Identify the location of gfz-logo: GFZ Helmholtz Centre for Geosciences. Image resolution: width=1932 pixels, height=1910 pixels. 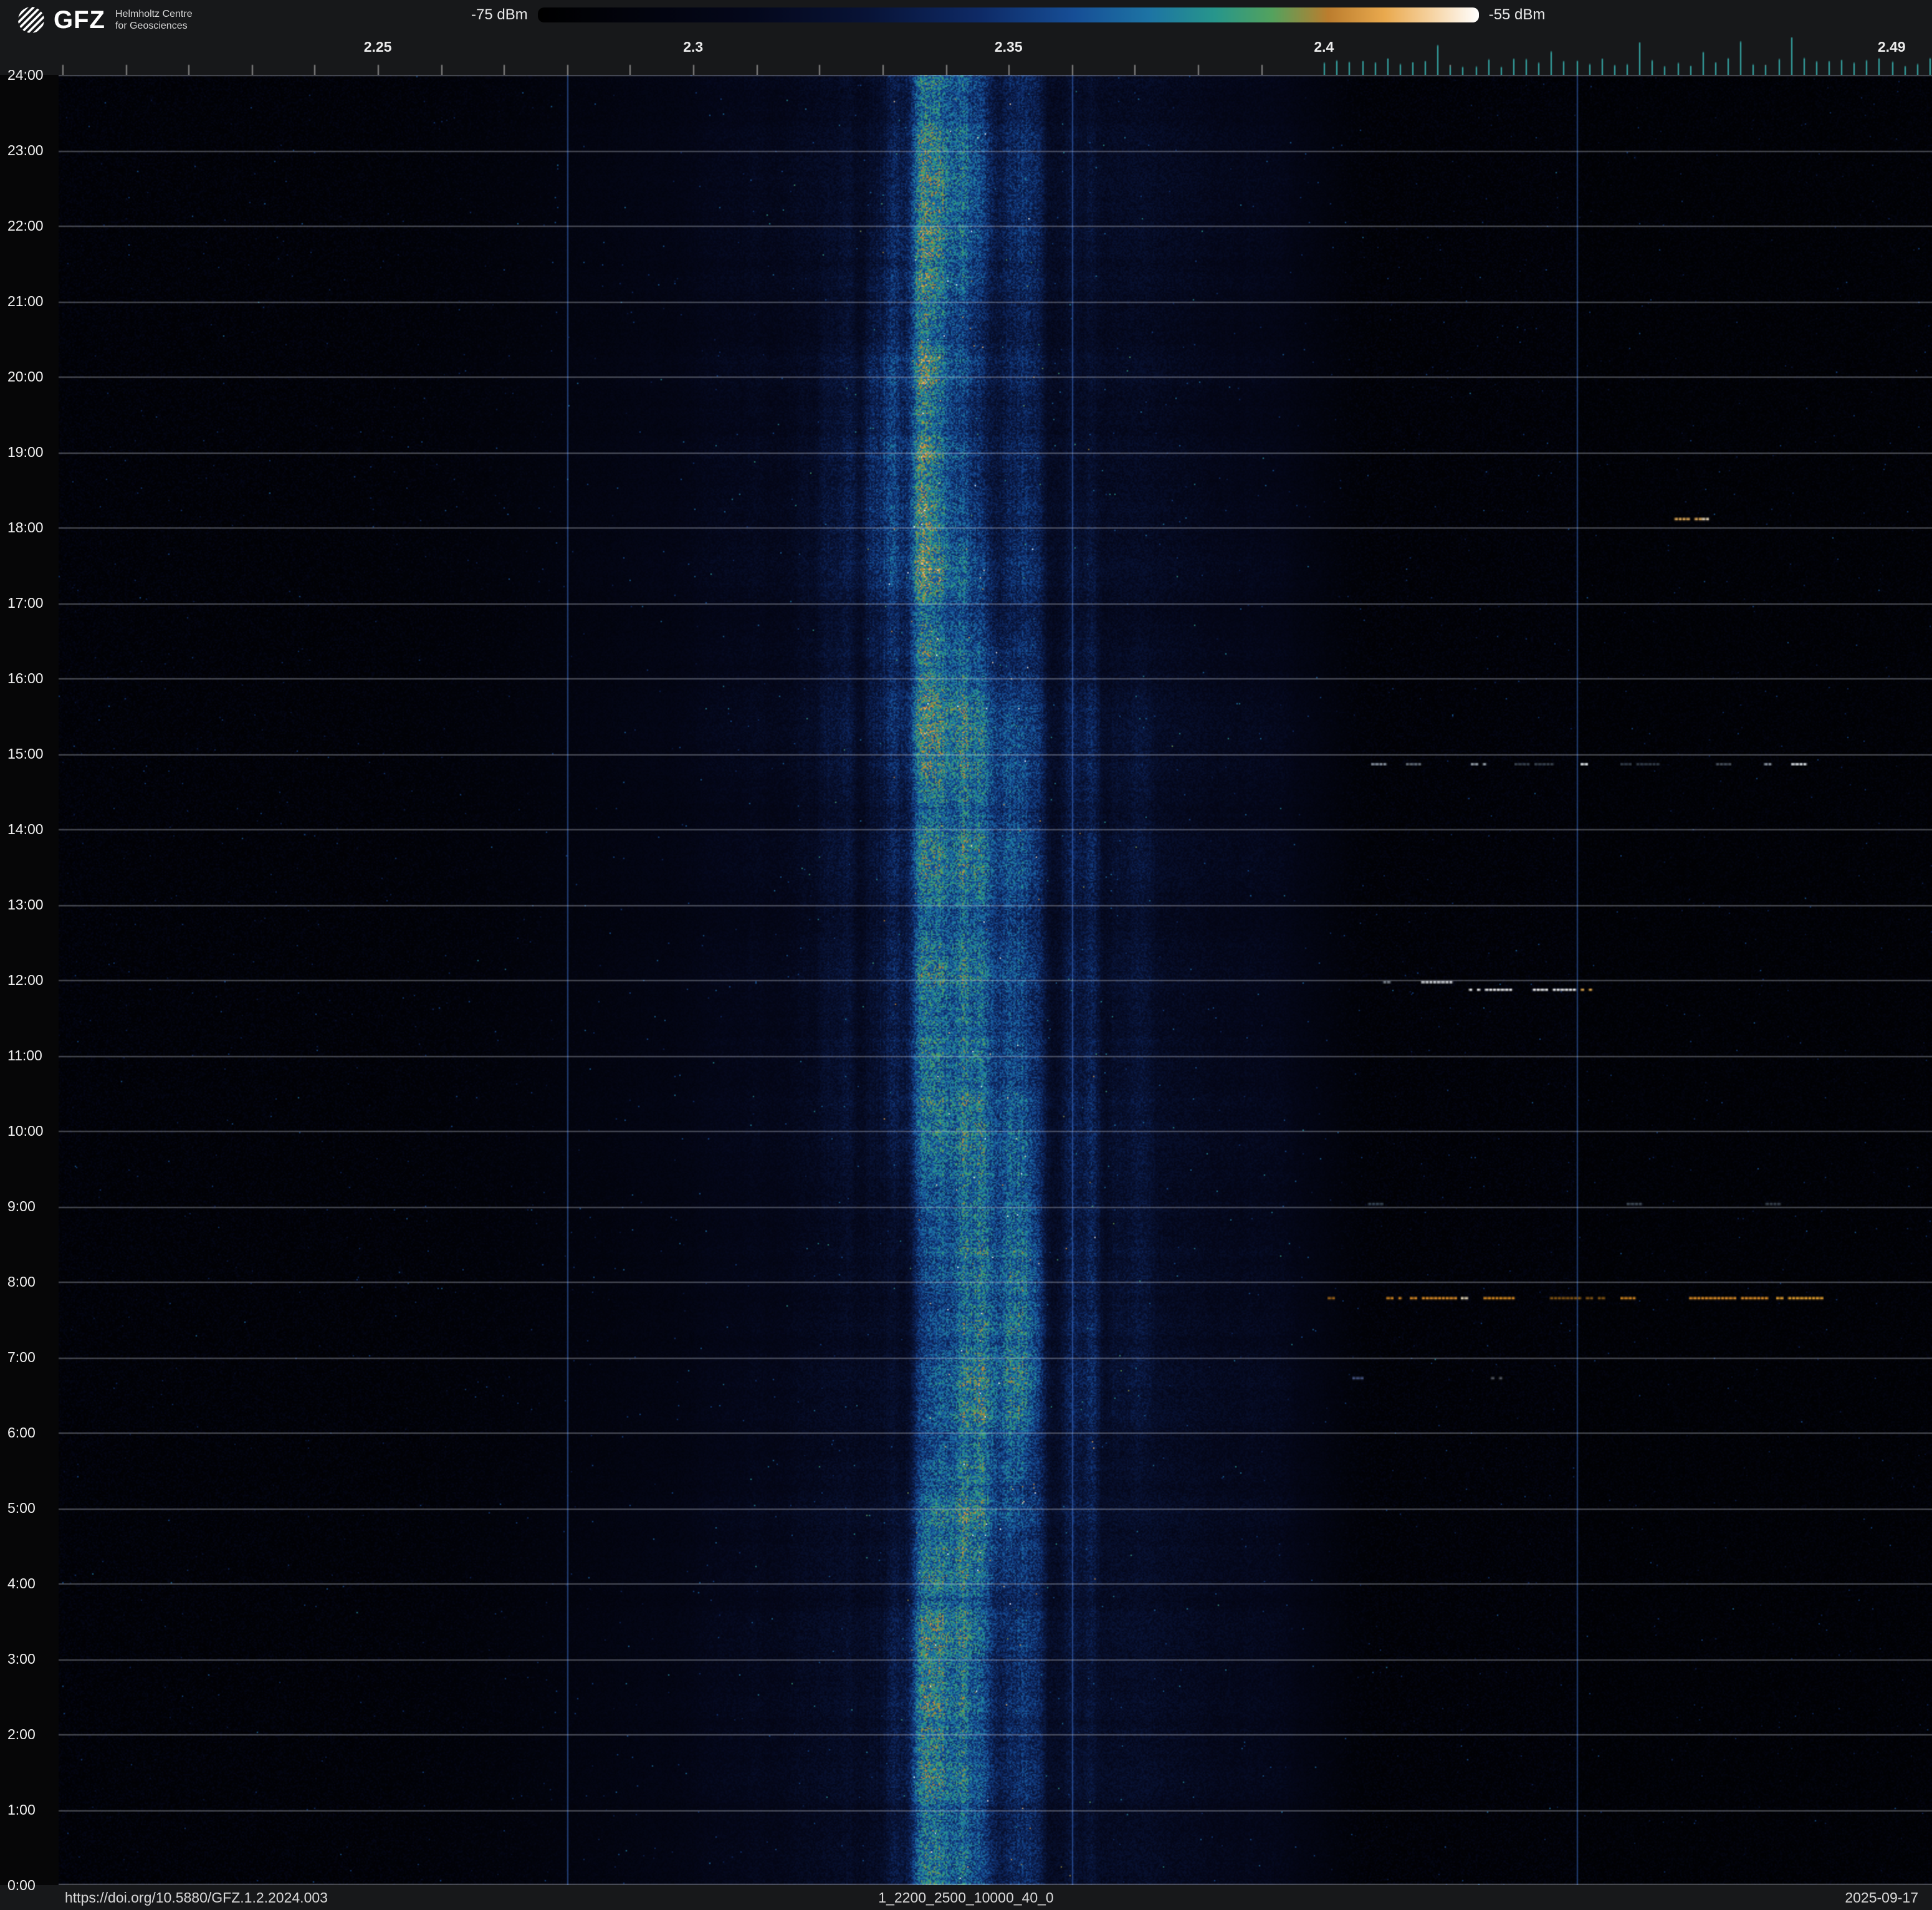
(104, 20).